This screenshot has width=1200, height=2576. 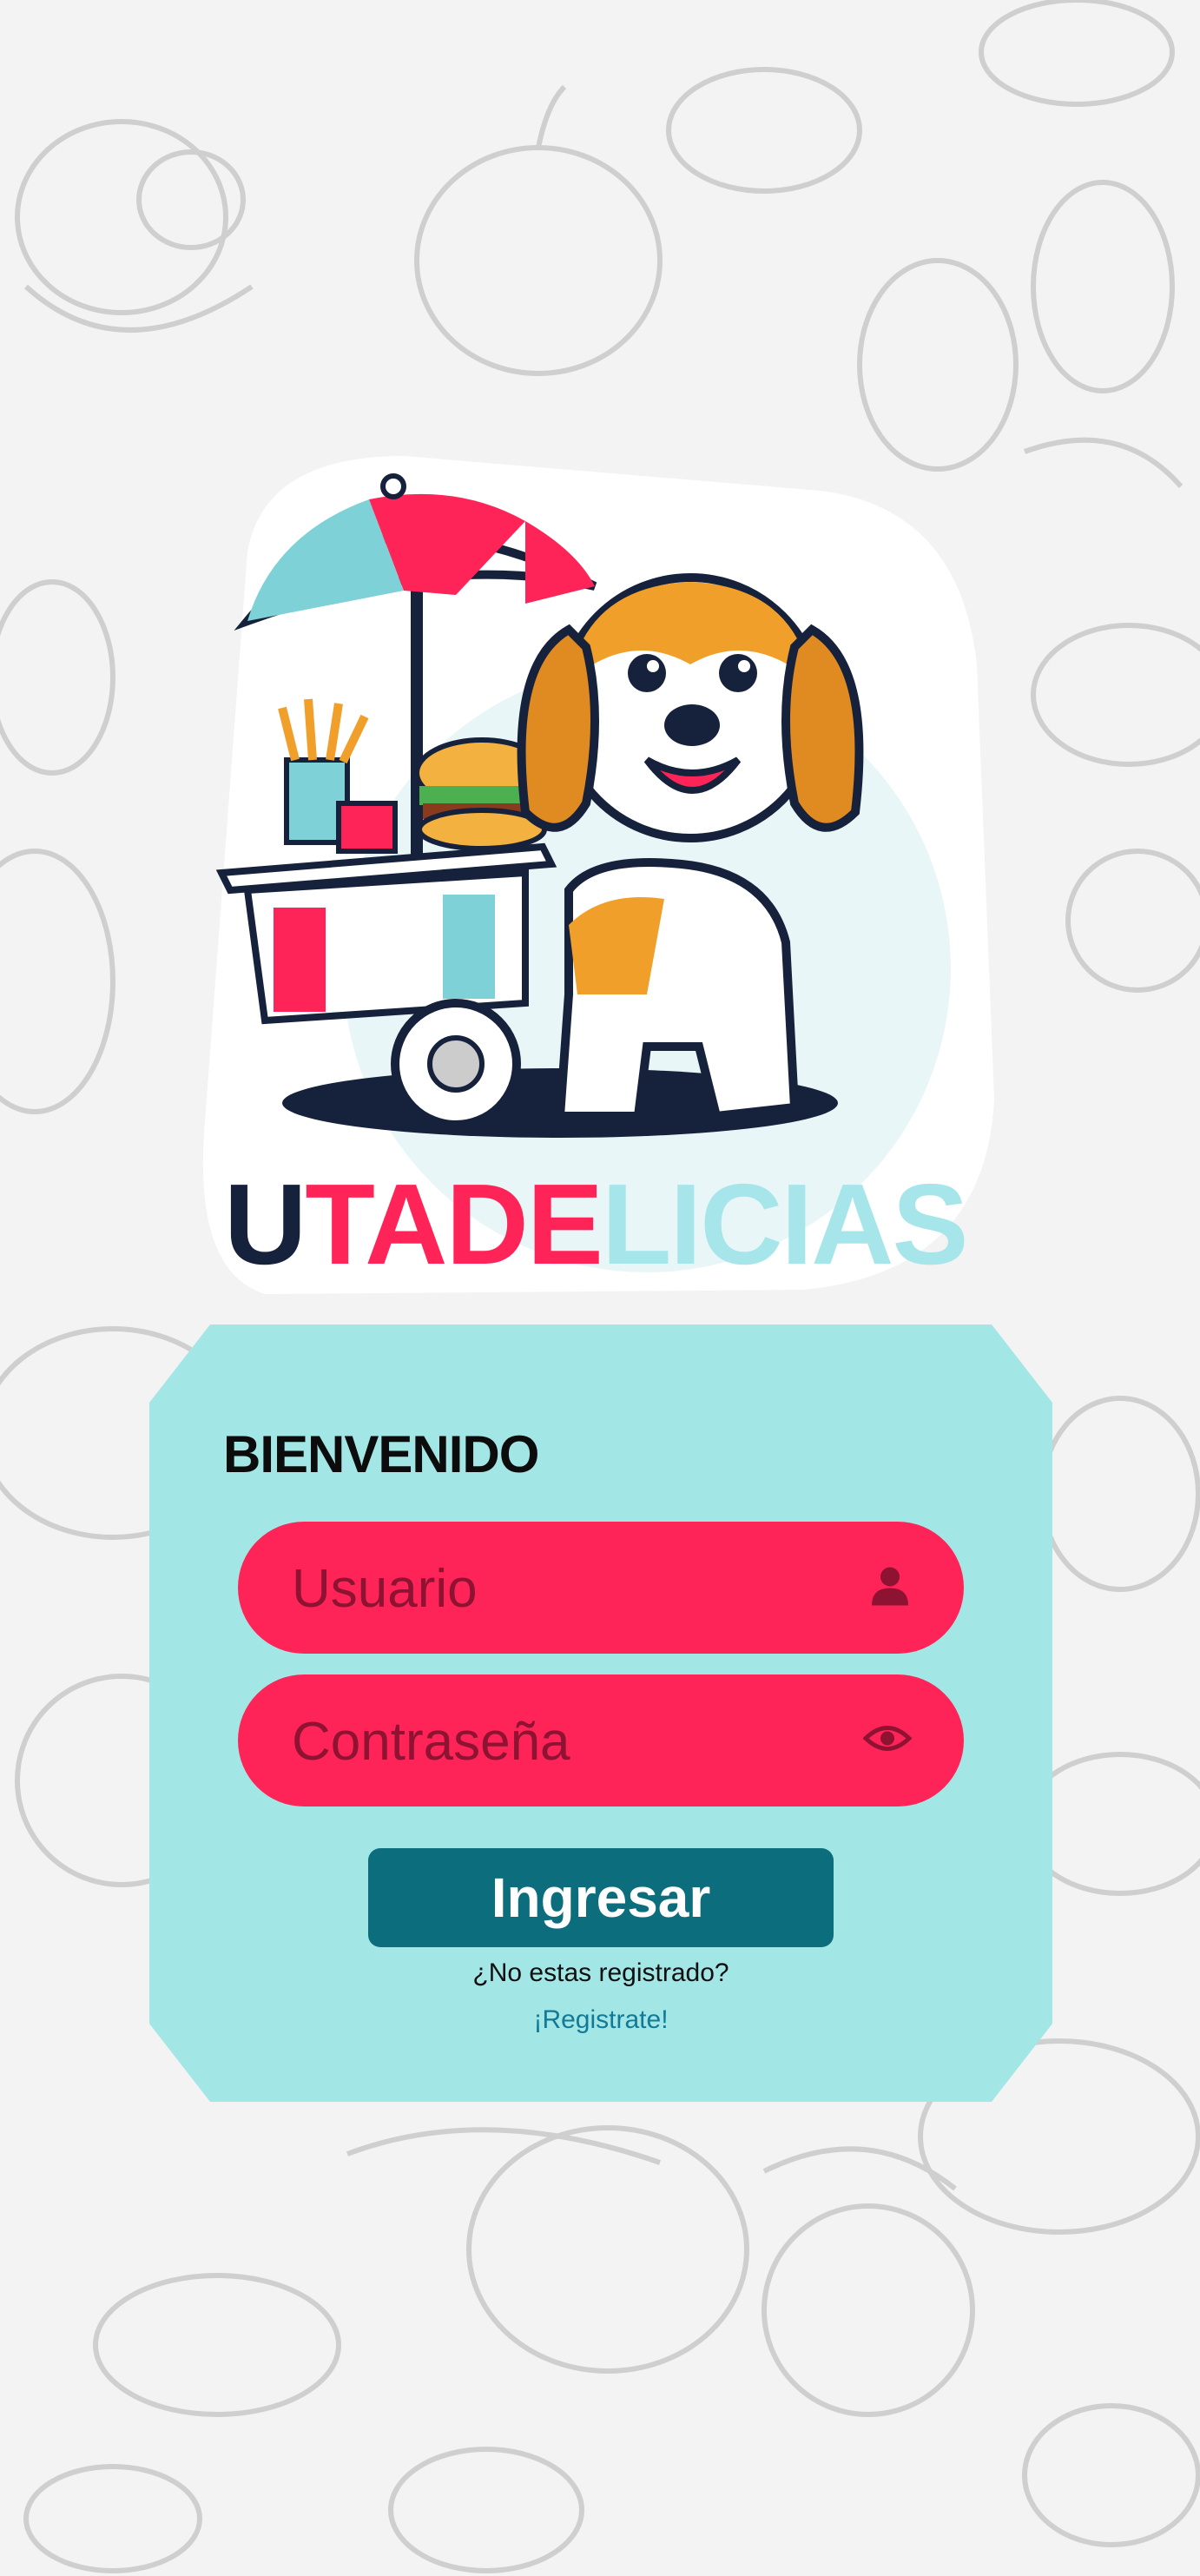 I want to click on password-field, so click(x=601, y=1741).